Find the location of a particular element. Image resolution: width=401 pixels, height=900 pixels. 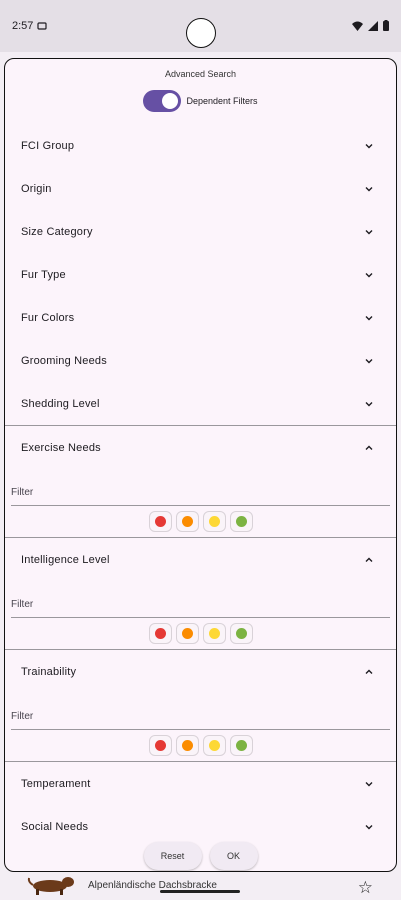

section-temperament: Temperament is located at coordinates (200, 783).